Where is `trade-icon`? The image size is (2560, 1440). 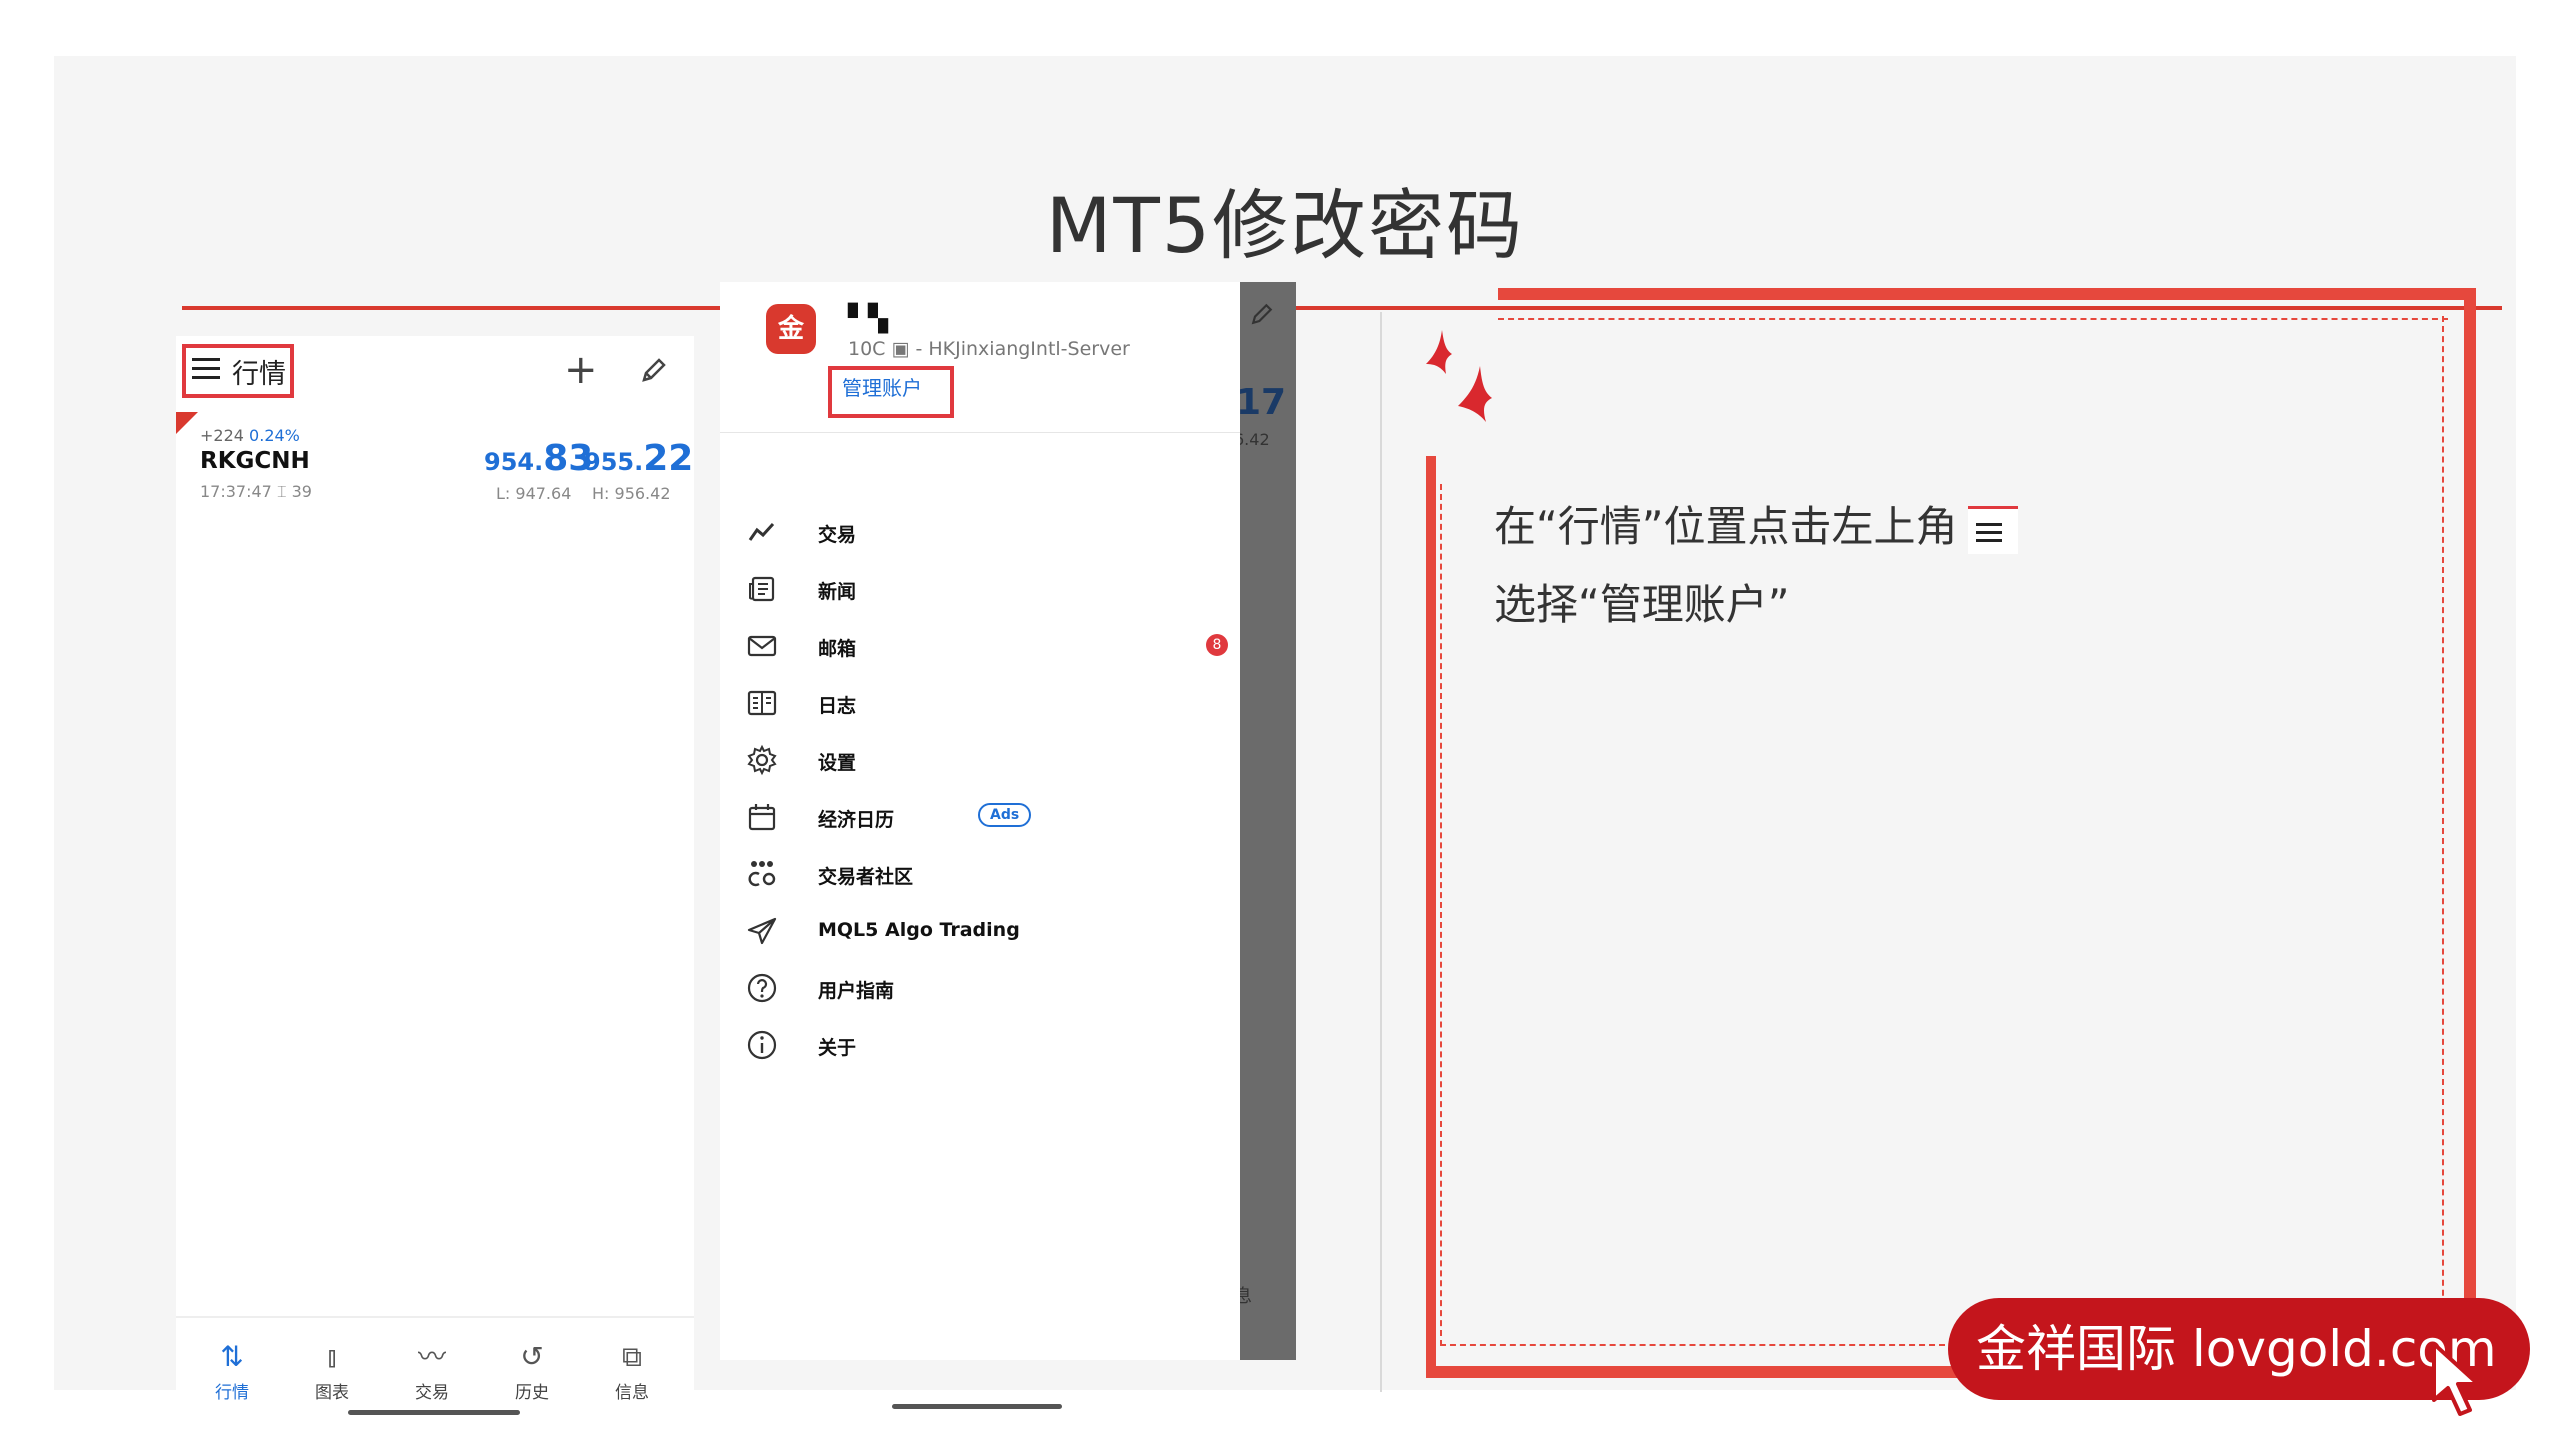
trade-icon is located at coordinates (761, 531).